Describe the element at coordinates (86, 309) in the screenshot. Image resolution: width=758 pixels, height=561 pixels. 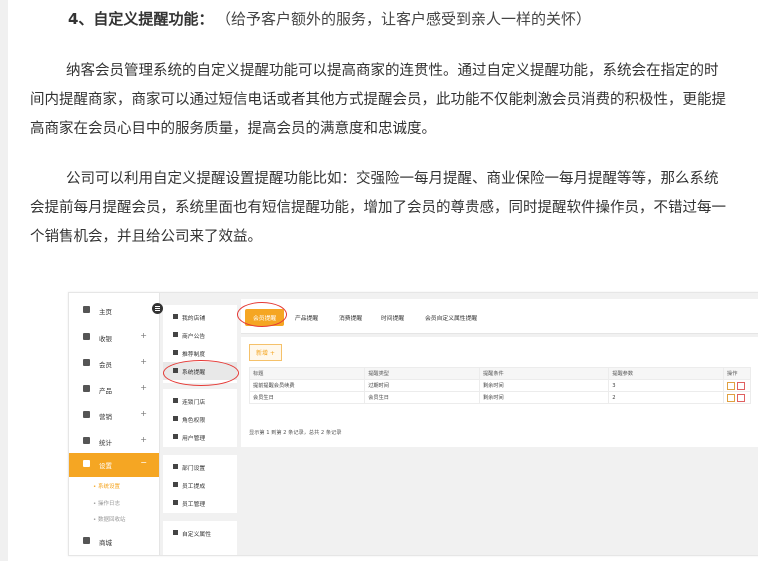
I see `home-icon` at that location.